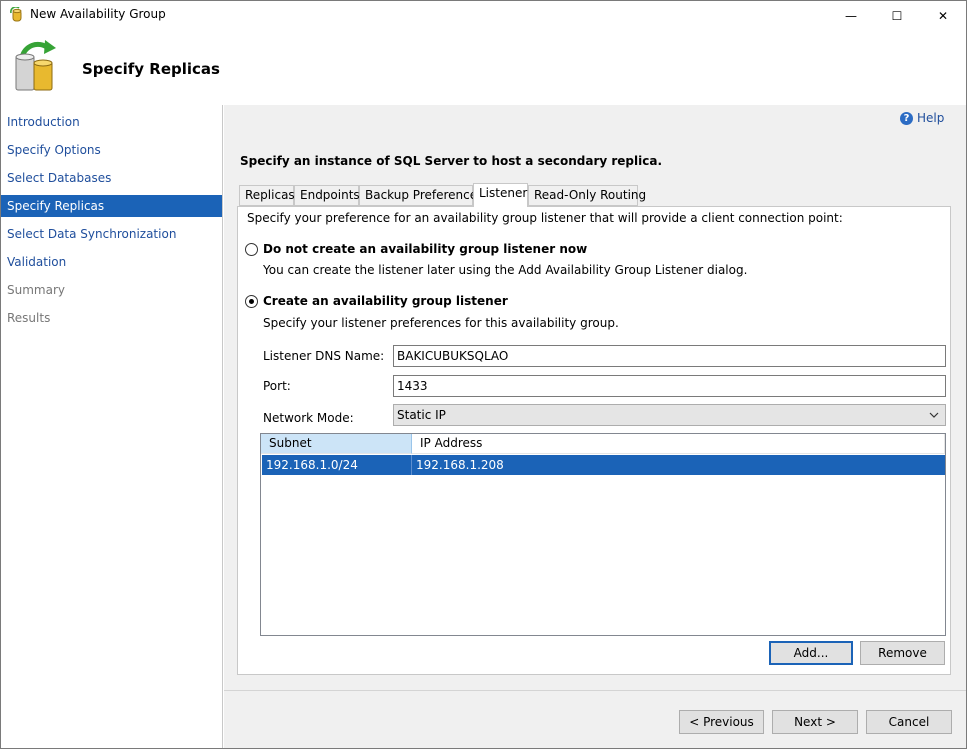 The width and height of the screenshot is (967, 749). What do you see at coordinates (98, 14) in the screenshot?
I see `window-title: New Availability Group` at bounding box center [98, 14].